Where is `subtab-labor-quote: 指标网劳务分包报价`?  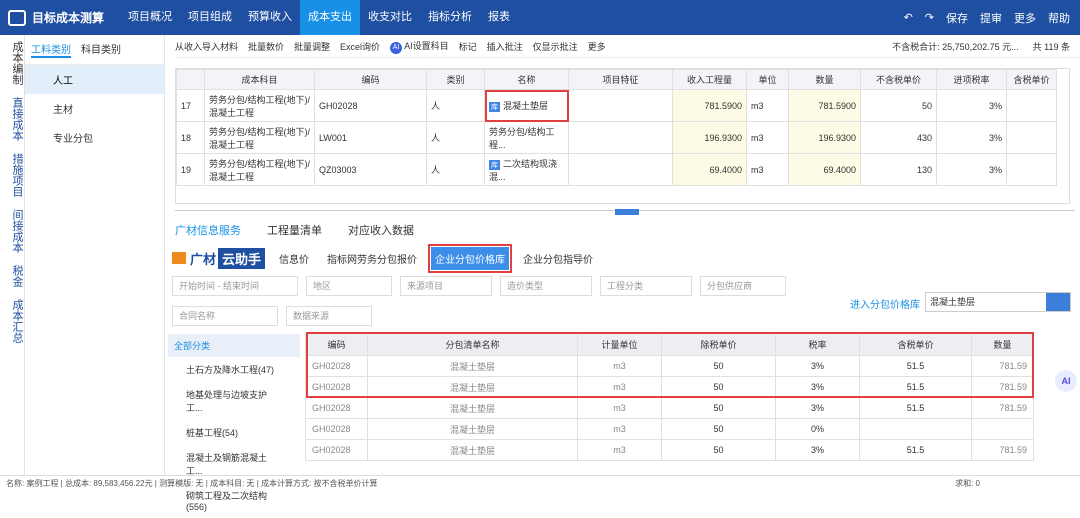
subtab-labor-quote: 指标网劳务分包报价 is located at coordinates (372, 258).